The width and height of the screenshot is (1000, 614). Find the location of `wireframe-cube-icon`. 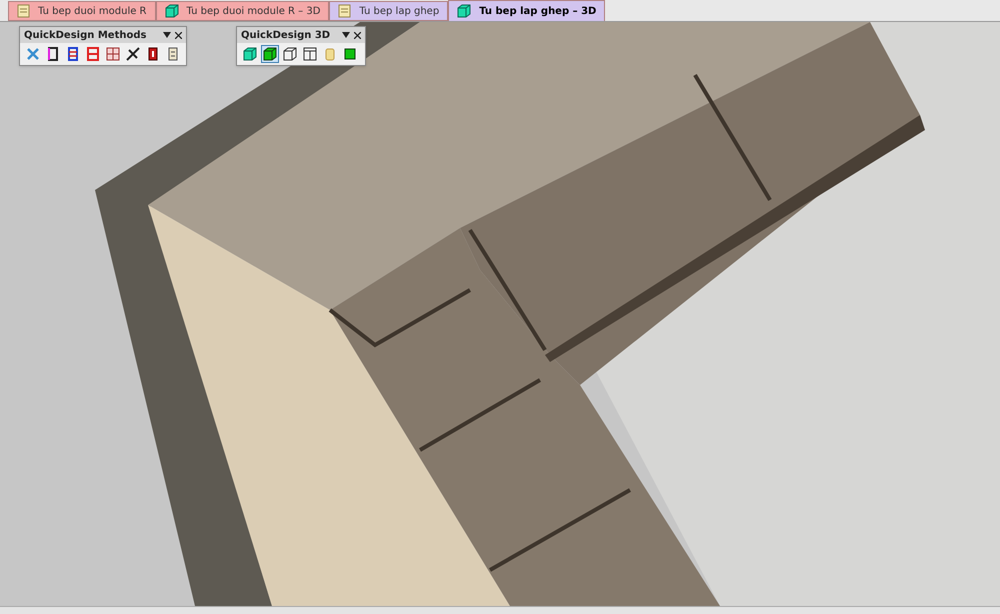

wireframe-cube-icon is located at coordinates (290, 54).